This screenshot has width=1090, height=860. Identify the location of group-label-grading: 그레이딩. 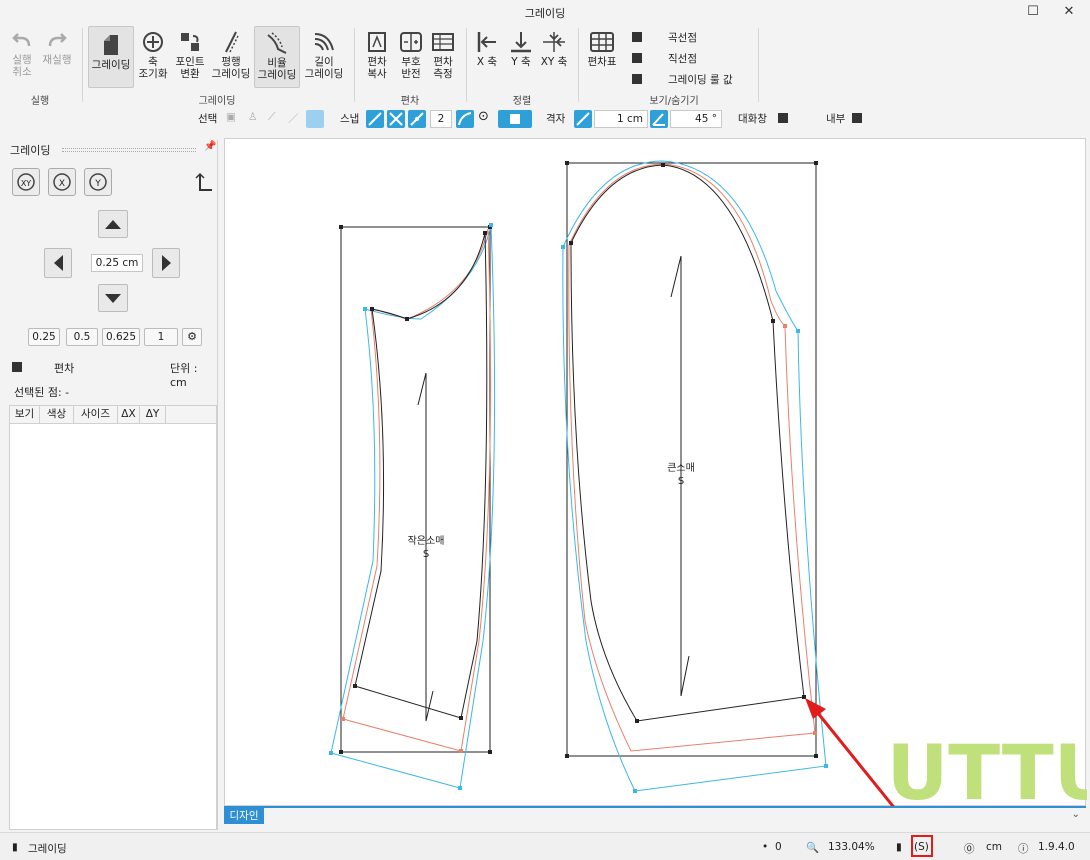
(217, 101).